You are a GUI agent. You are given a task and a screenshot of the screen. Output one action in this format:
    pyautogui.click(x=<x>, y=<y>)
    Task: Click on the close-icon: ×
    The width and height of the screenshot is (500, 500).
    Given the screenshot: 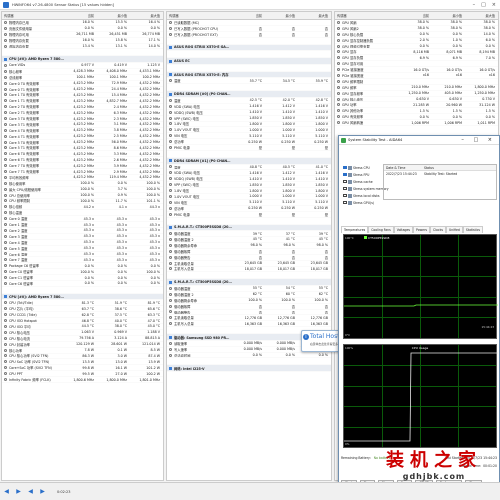 What is the action you would take?
    pyautogui.click(x=494, y=5)
    